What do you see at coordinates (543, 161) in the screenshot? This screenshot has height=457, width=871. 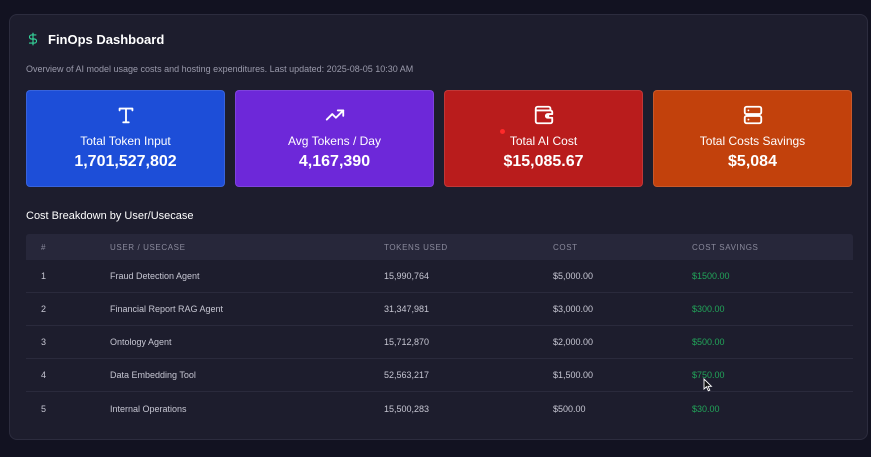 I see `card-value: $15,085.67` at bounding box center [543, 161].